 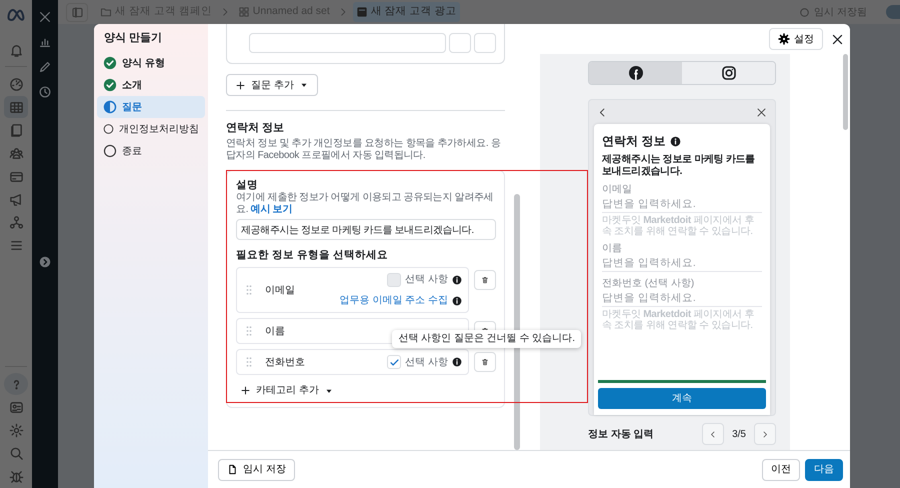 I want to click on question-label: 이메일, so click(x=617, y=190).